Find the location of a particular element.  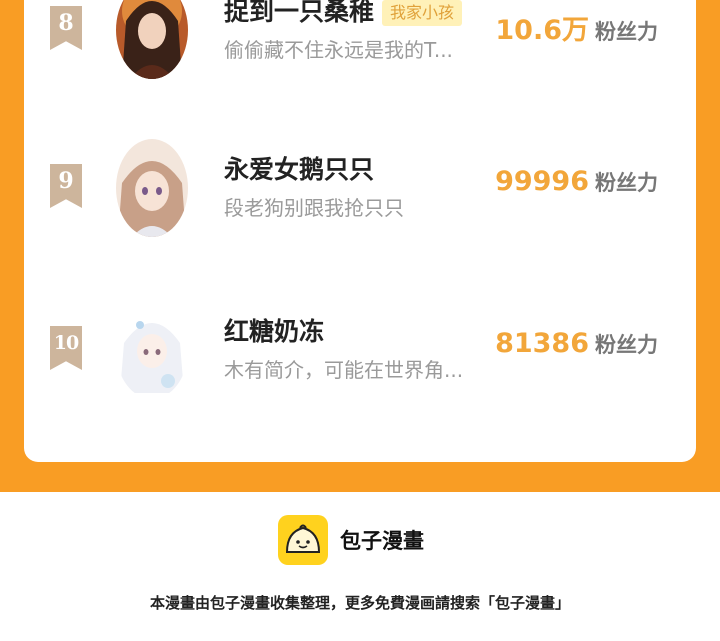

fans-count: 99996 粉丝力 is located at coordinates (576, 181).